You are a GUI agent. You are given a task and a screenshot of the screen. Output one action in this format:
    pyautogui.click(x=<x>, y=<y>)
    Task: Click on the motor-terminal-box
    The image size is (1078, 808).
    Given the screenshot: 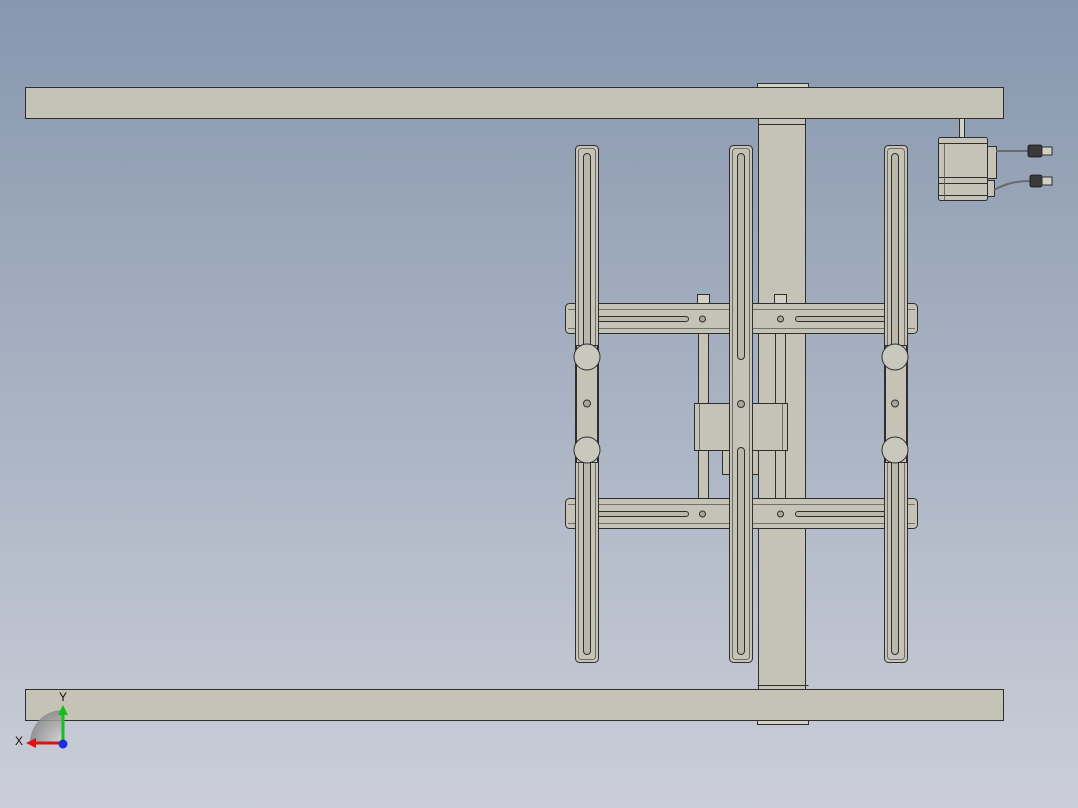 What is the action you would take?
    pyautogui.click(x=992, y=162)
    